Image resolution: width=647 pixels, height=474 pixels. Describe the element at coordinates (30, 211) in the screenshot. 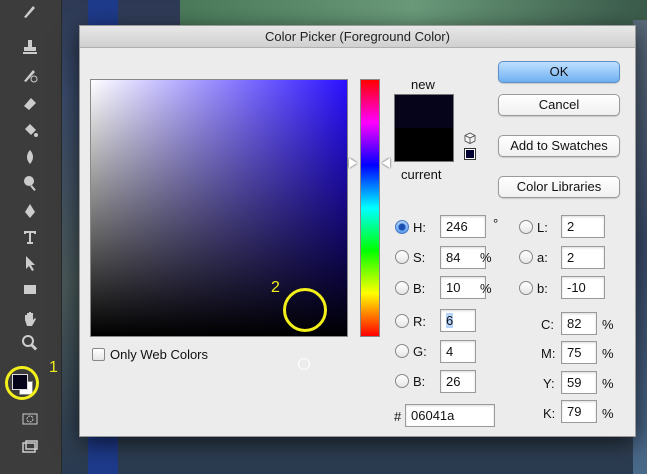

I see `pen-icon` at that location.